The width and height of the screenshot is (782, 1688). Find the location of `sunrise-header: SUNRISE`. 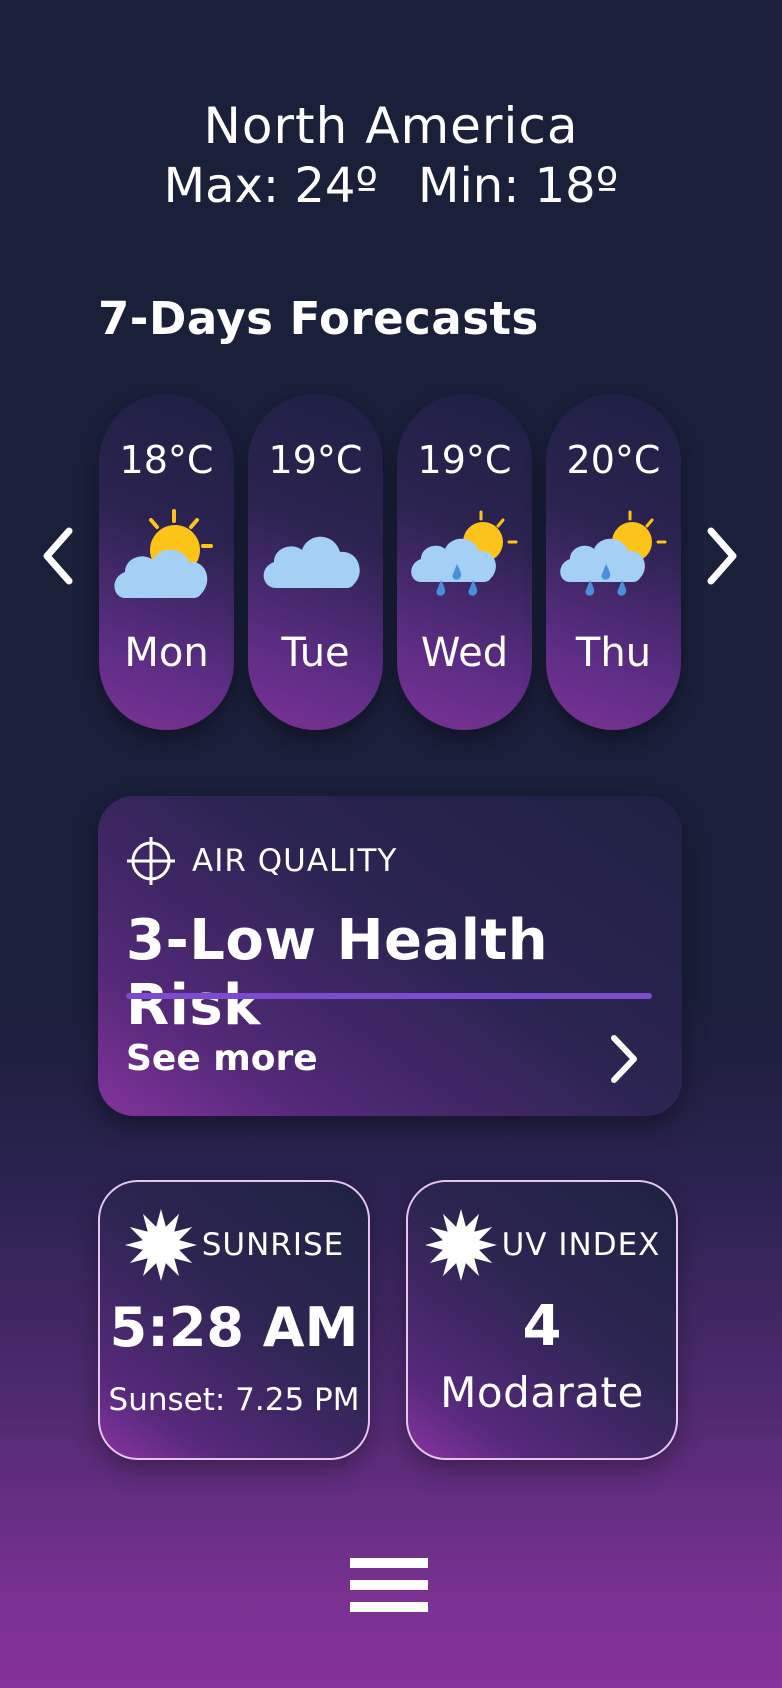

sunrise-header: SUNRISE is located at coordinates (234, 1245).